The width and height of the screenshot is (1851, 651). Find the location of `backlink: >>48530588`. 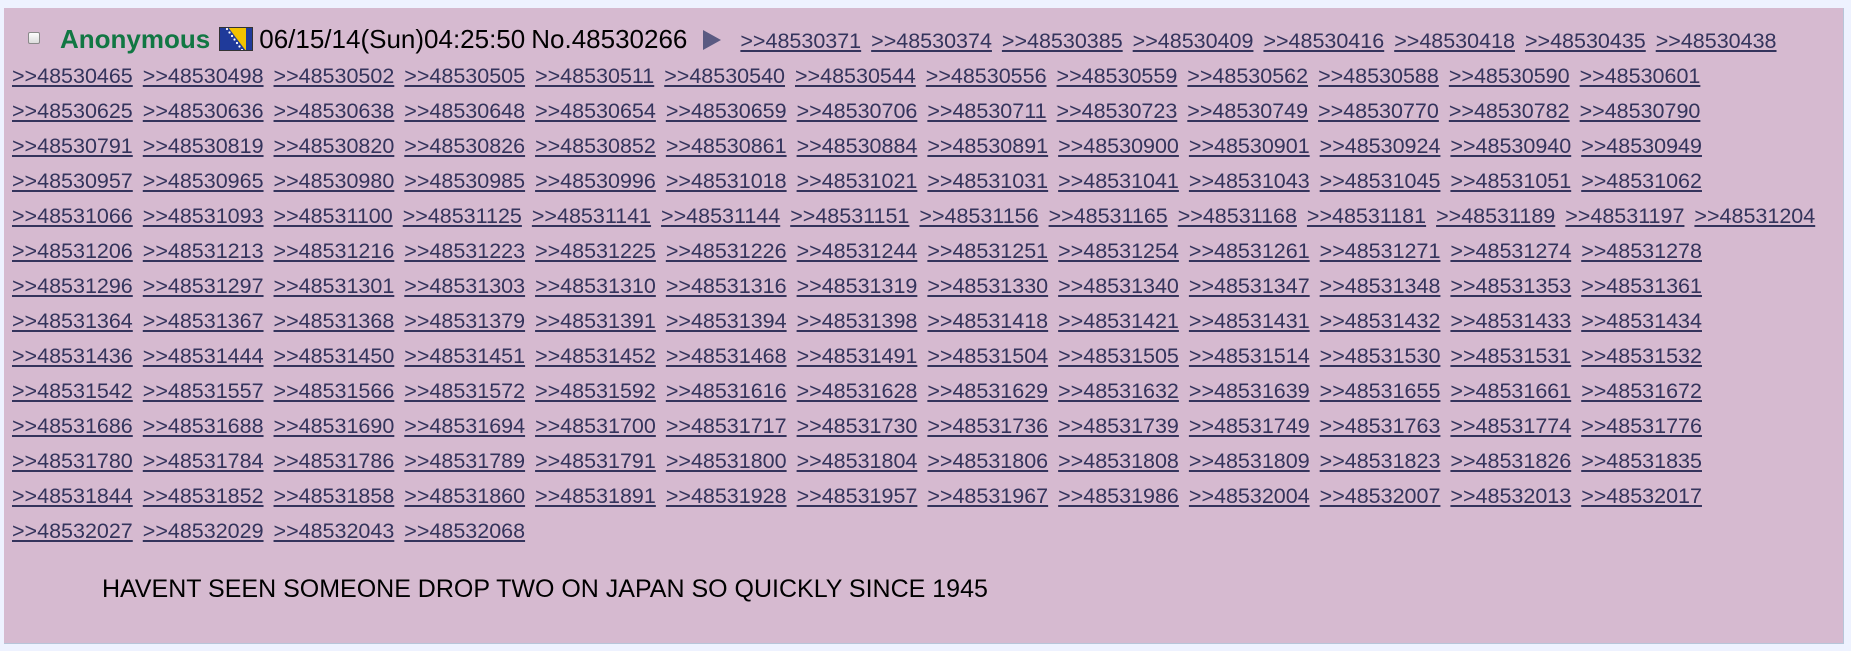

backlink: >>48530588 is located at coordinates (1378, 76).